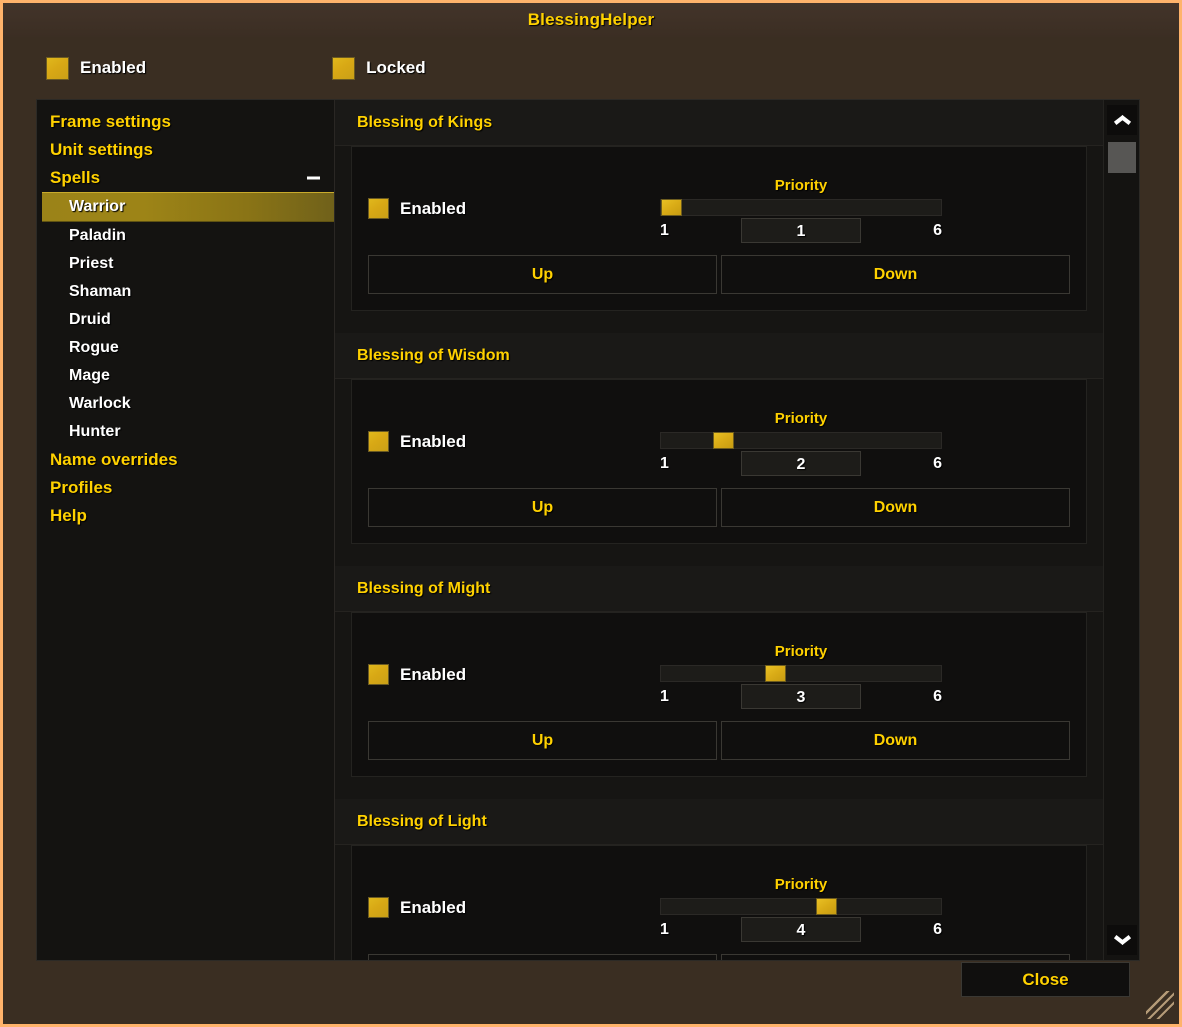 The height and width of the screenshot is (1027, 1182). I want to click on sidebar-item-label: Profiles, so click(81, 487).